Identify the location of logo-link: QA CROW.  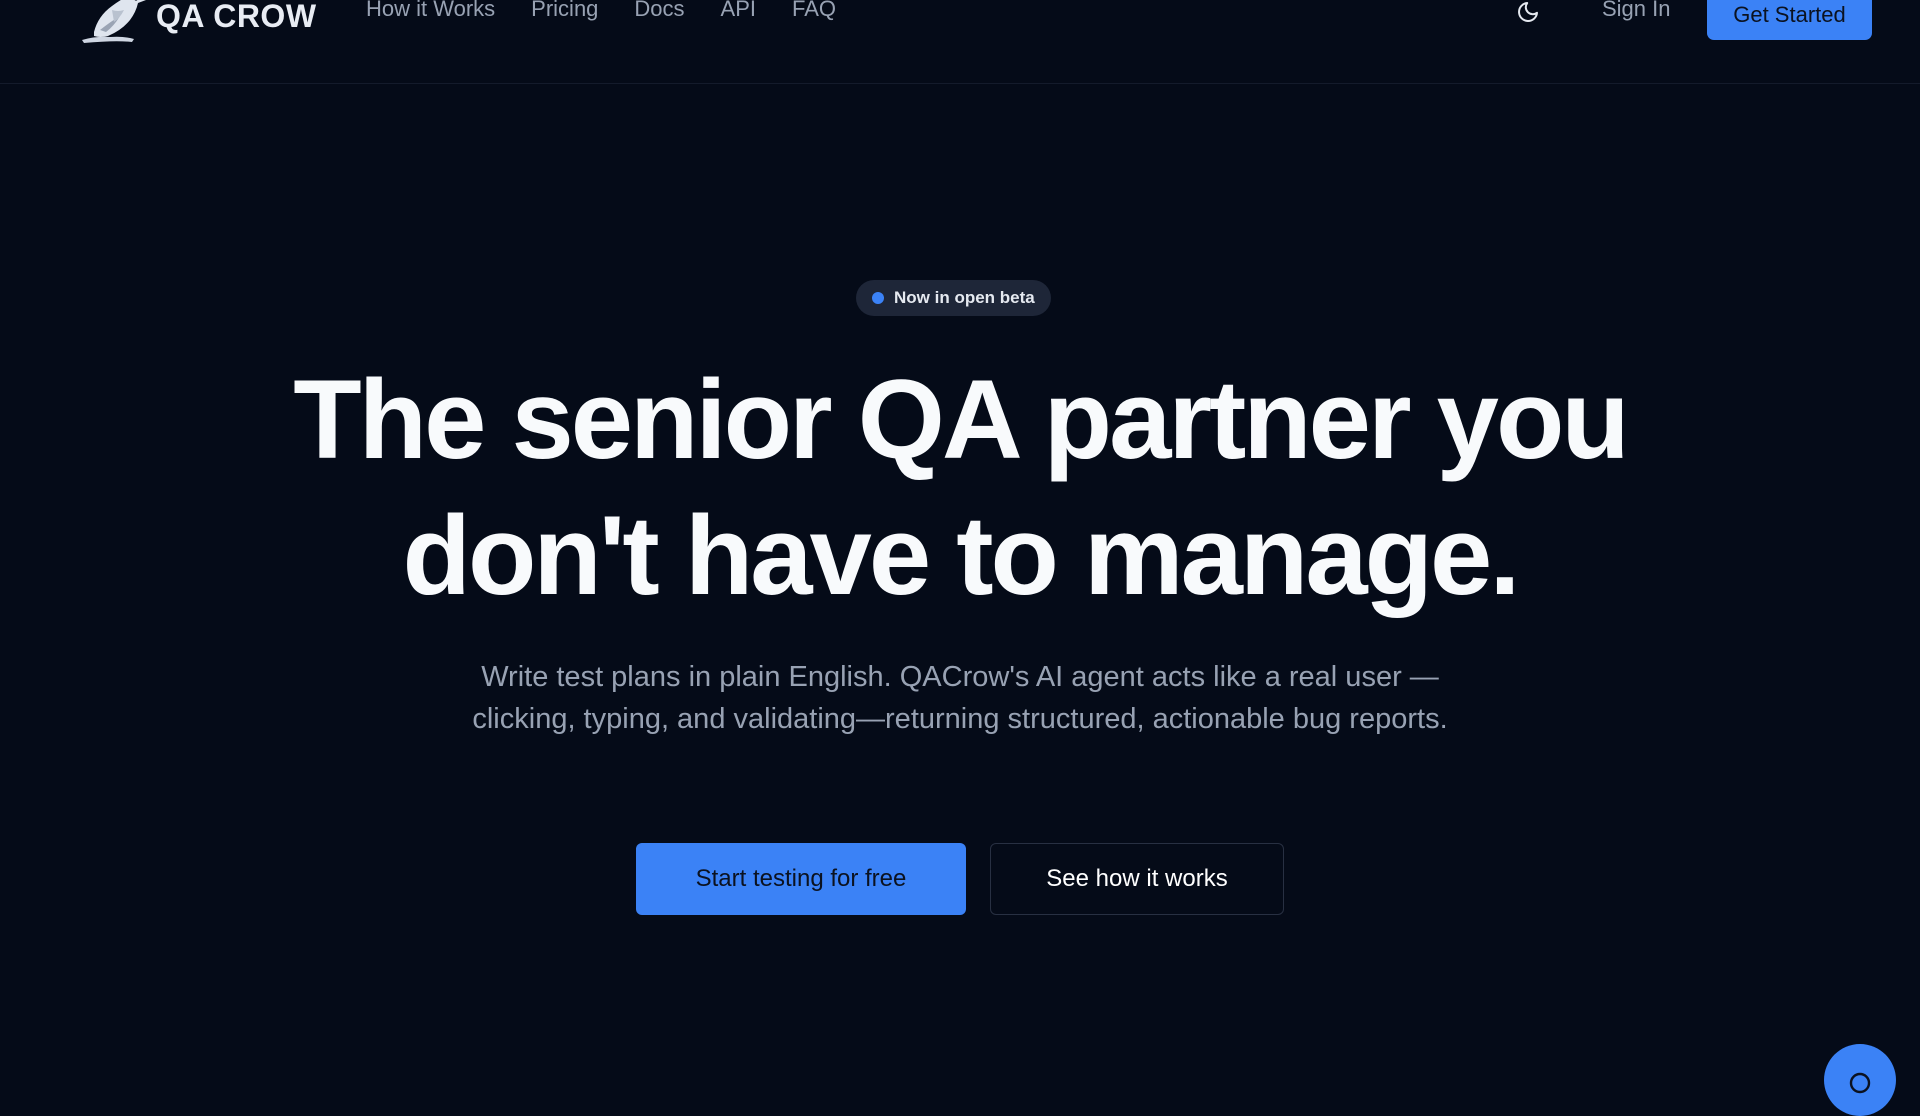
(196, 23).